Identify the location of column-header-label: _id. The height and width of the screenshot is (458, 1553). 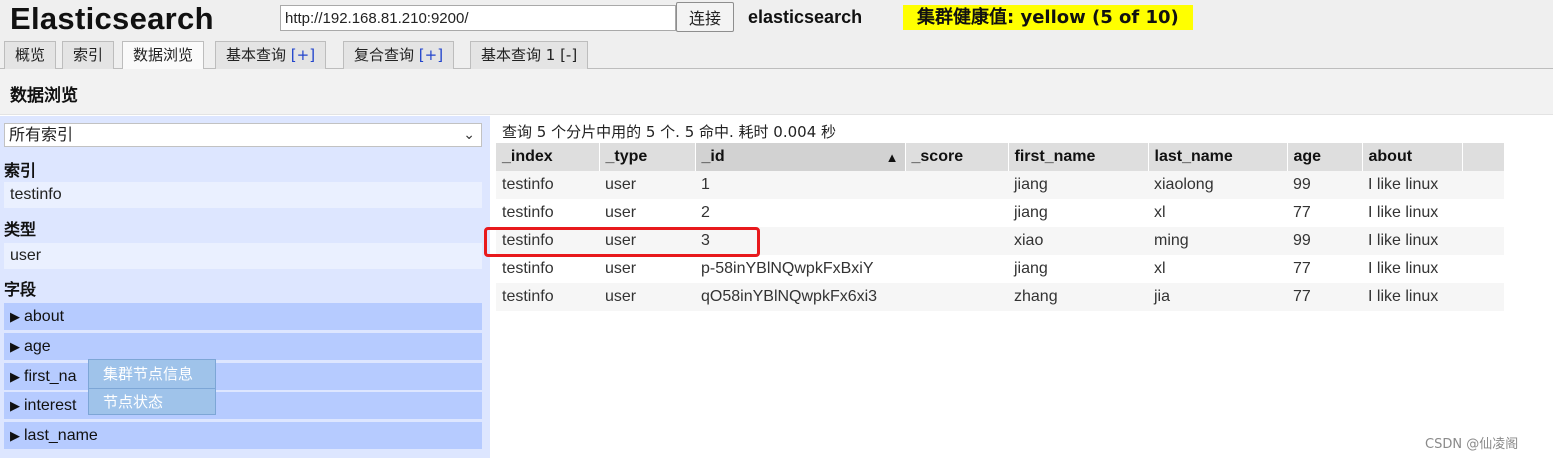
(713, 156).